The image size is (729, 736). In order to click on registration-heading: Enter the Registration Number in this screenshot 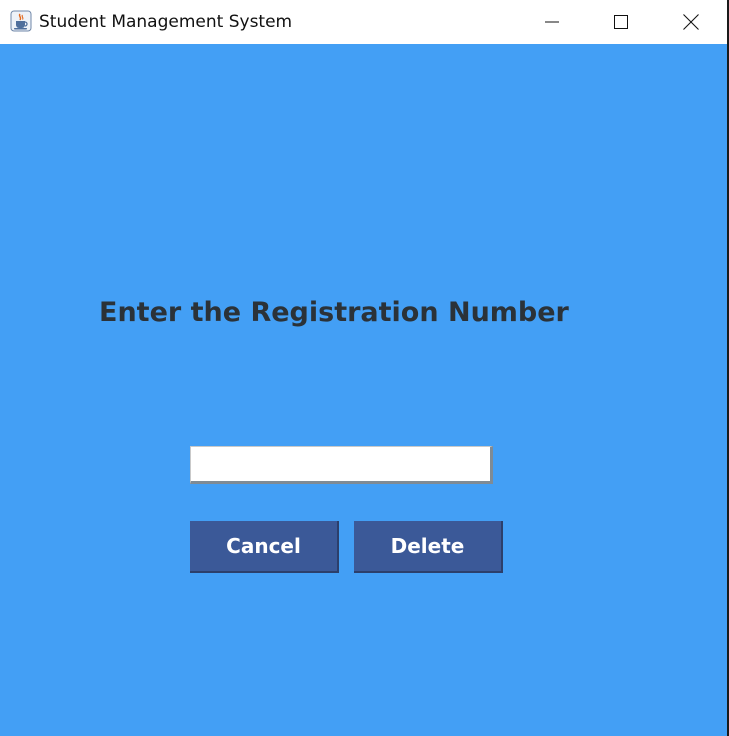, I will do `click(334, 312)`.